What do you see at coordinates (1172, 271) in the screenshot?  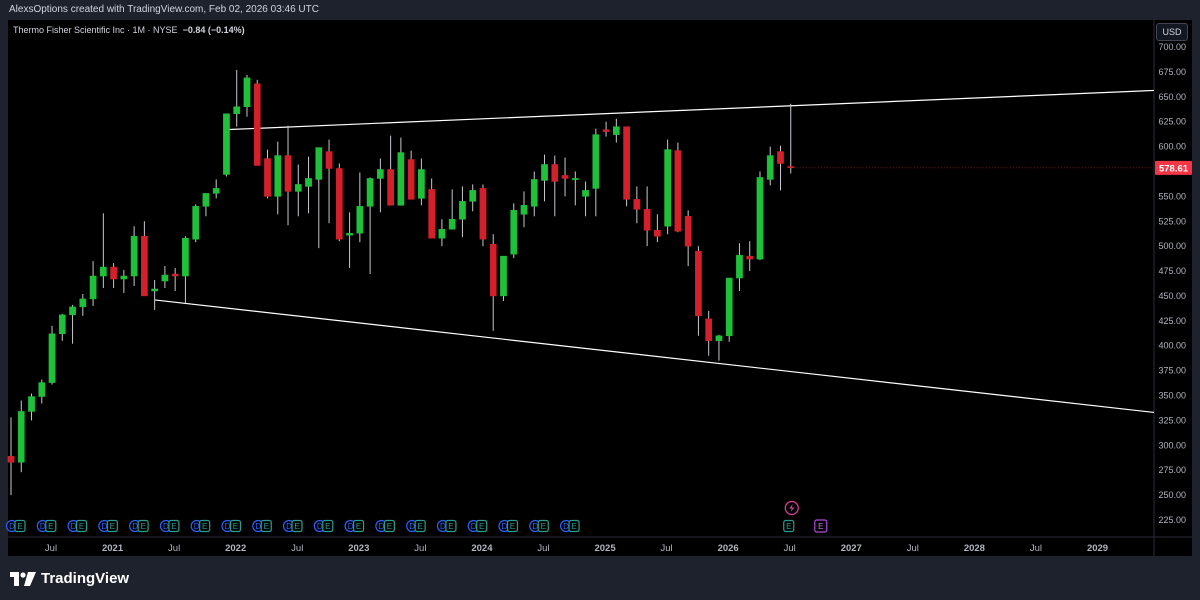 I see `y-tick-label: 475.00` at bounding box center [1172, 271].